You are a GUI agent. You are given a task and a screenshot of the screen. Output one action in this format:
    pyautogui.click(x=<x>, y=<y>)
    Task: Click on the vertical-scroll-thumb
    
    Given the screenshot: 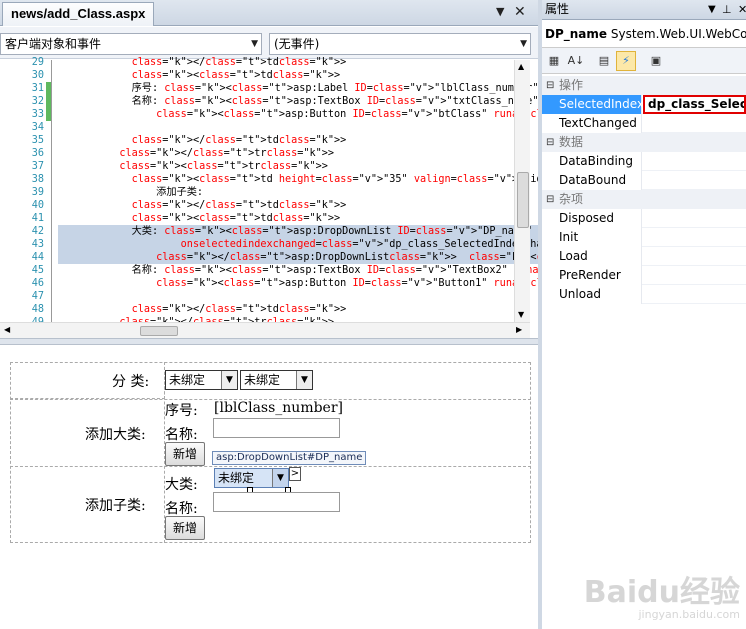 What is the action you would take?
    pyautogui.click(x=523, y=200)
    